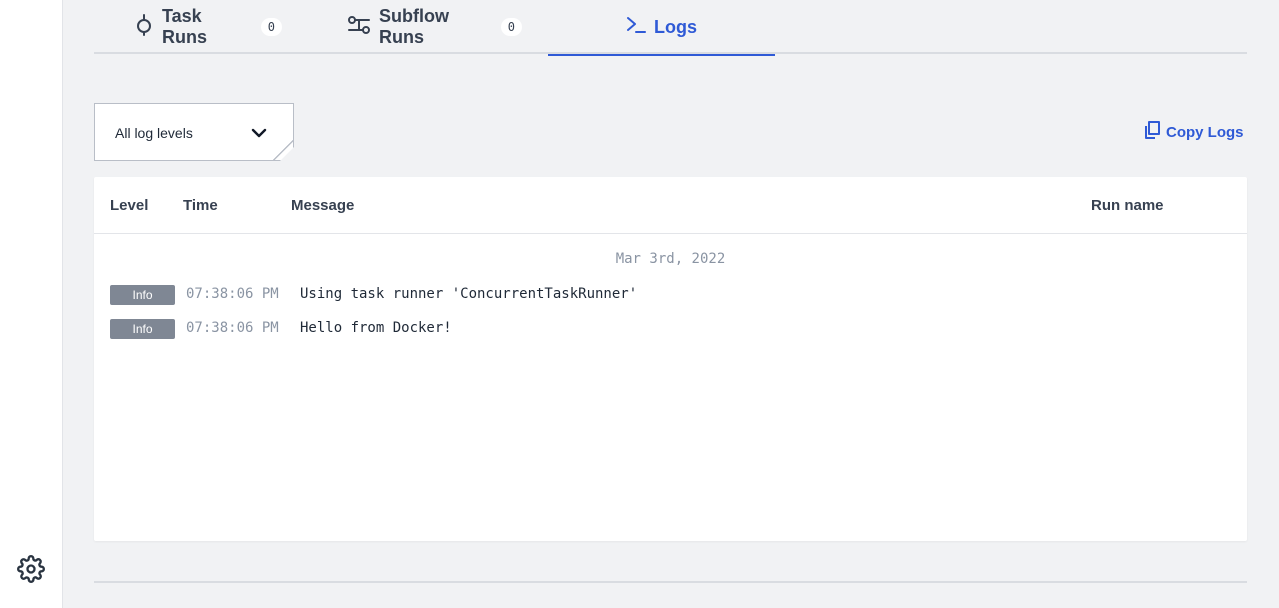  Describe the element at coordinates (675, 26) in the screenshot. I see `tab-logs-label: Logs` at that location.